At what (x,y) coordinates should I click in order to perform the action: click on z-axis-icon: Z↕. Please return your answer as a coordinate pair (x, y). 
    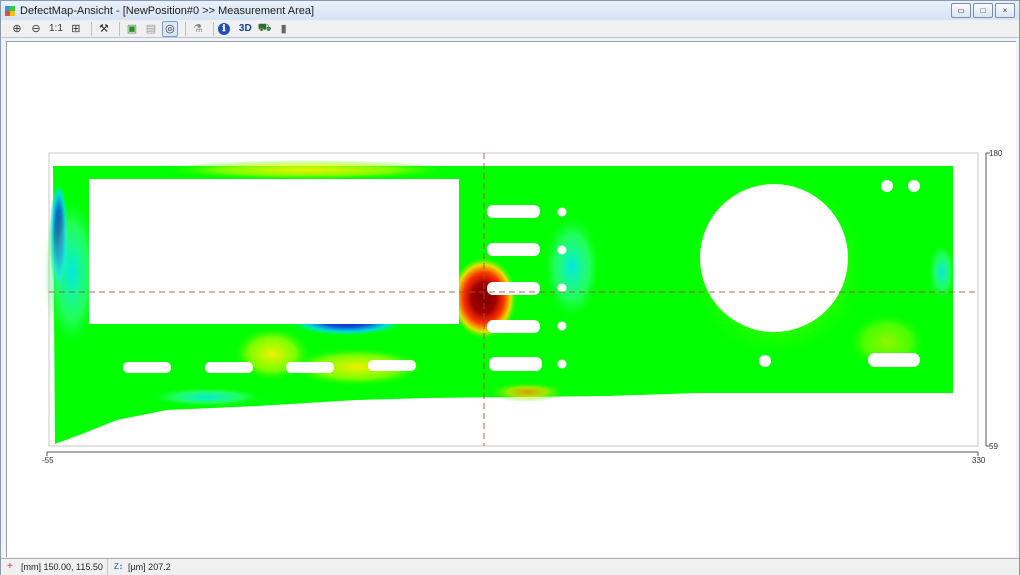
    Looking at the image, I should click on (118, 566).